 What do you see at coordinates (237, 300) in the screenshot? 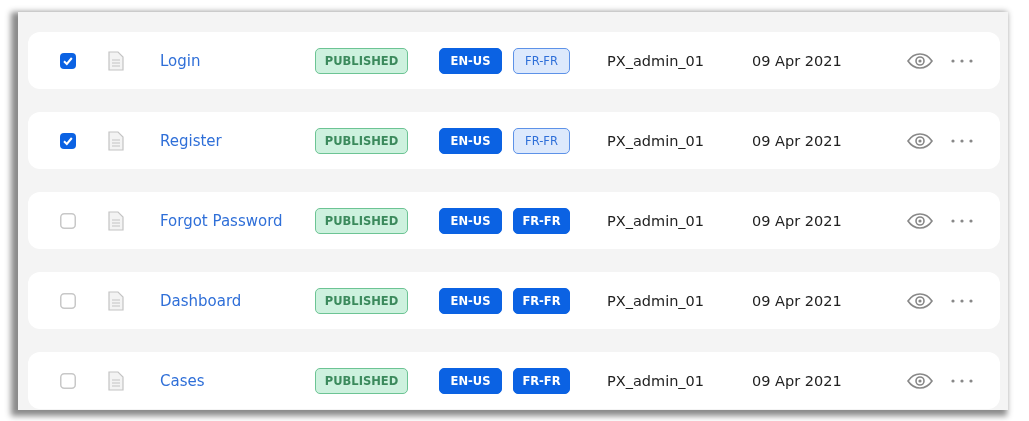
I see `page-link: Dashboard` at bounding box center [237, 300].